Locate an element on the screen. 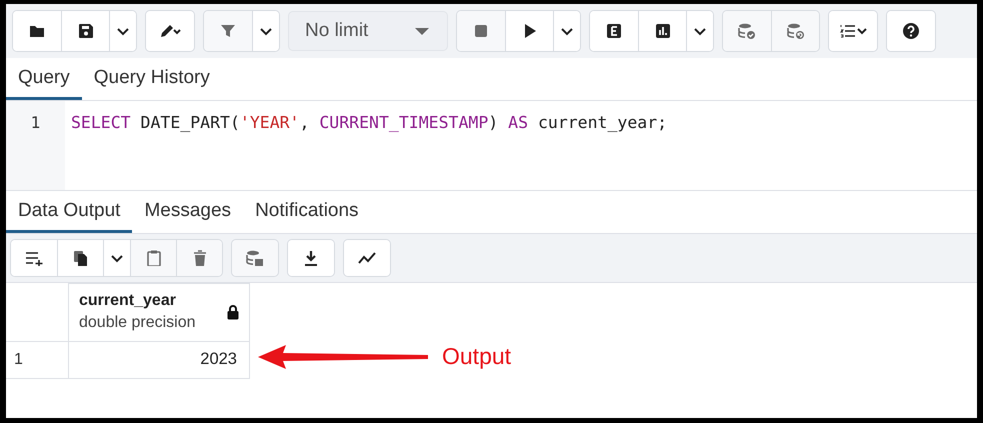  pencil-icon is located at coordinates (170, 31).